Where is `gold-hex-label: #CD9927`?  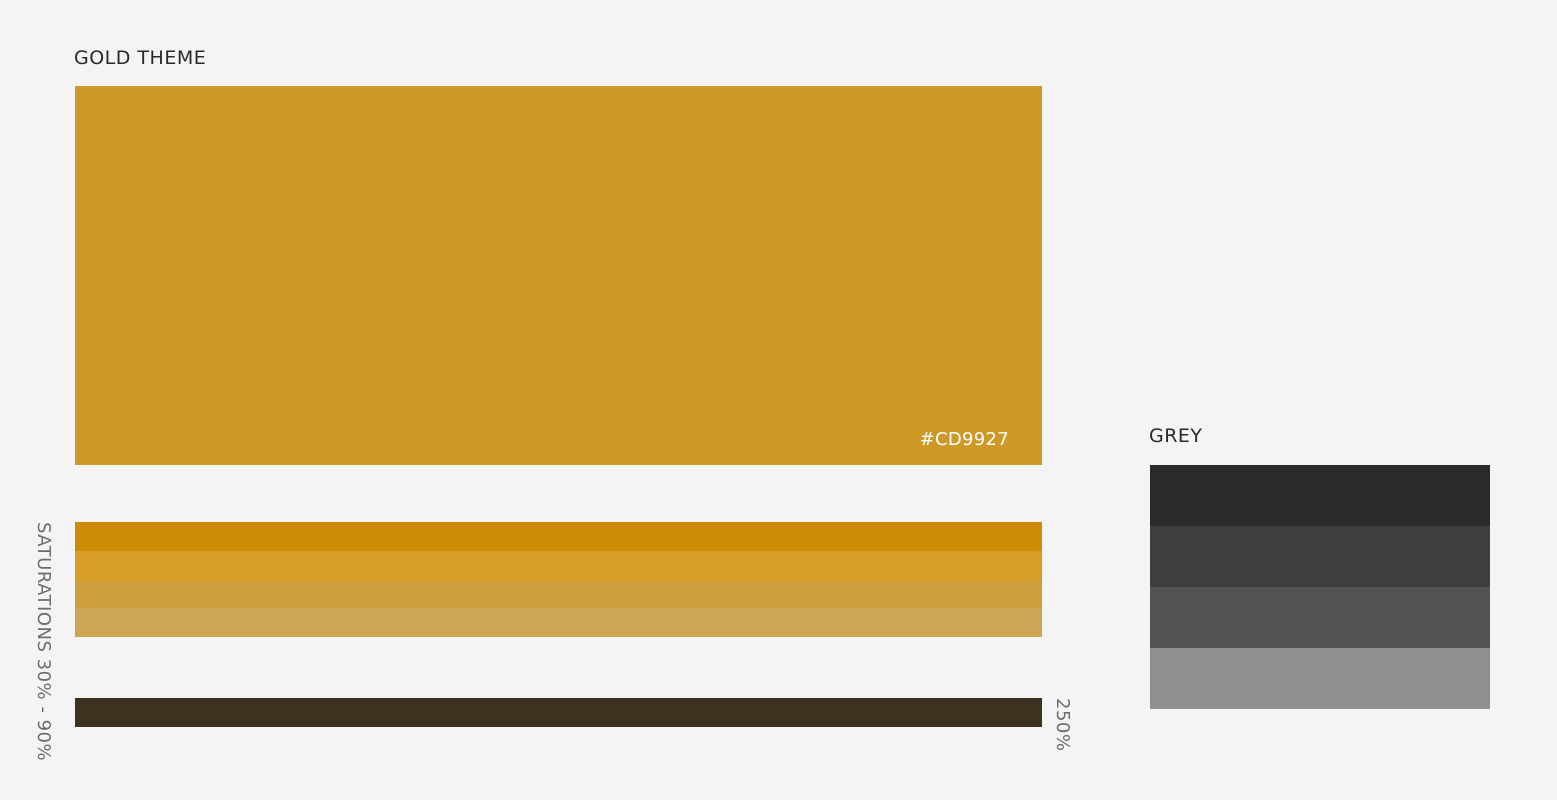
gold-hex-label: #CD9927 is located at coordinates (964, 439).